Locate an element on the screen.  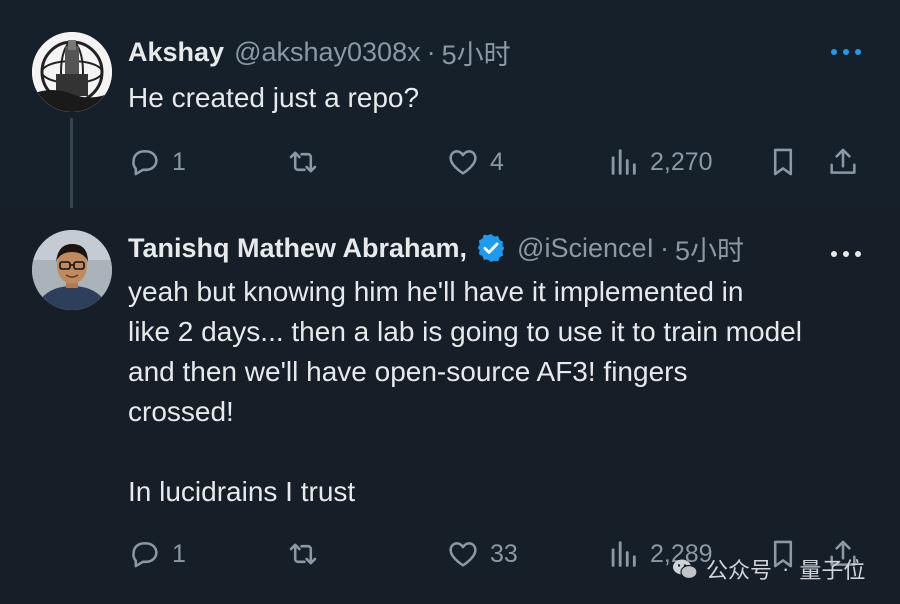
tweet-header: Akshay @akshay0308x · 5小时 is located at coordinates (319, 52).